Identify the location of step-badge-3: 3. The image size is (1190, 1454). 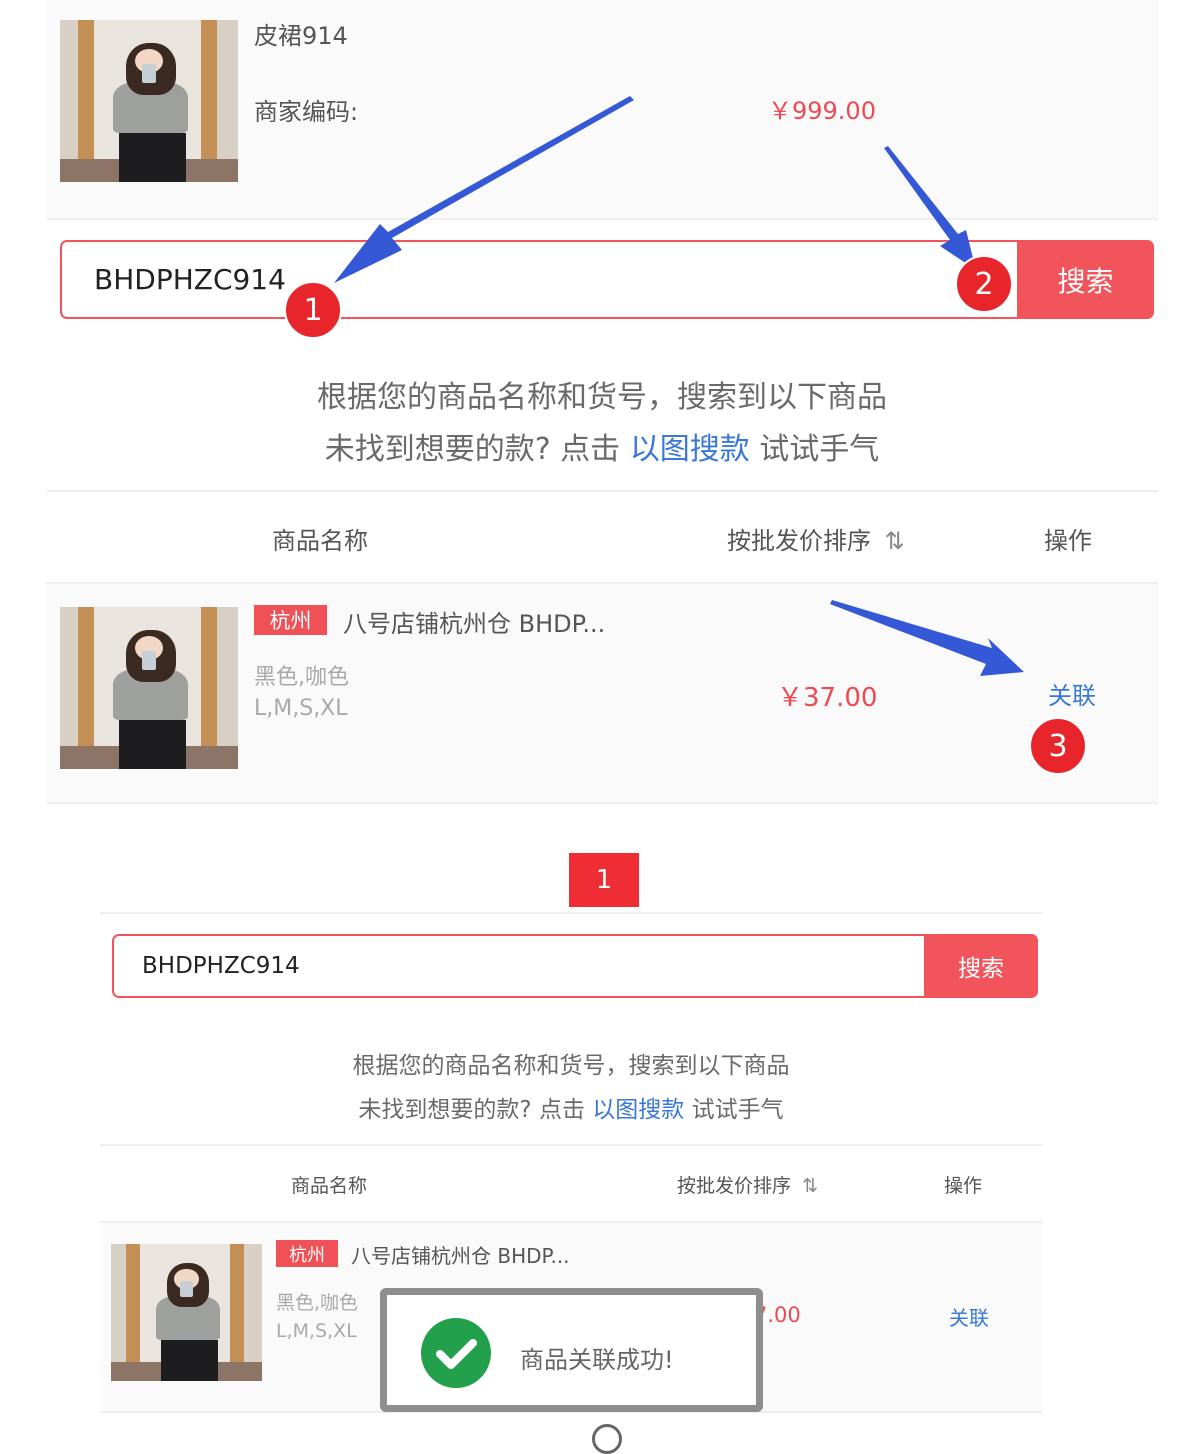
(1058, 746).